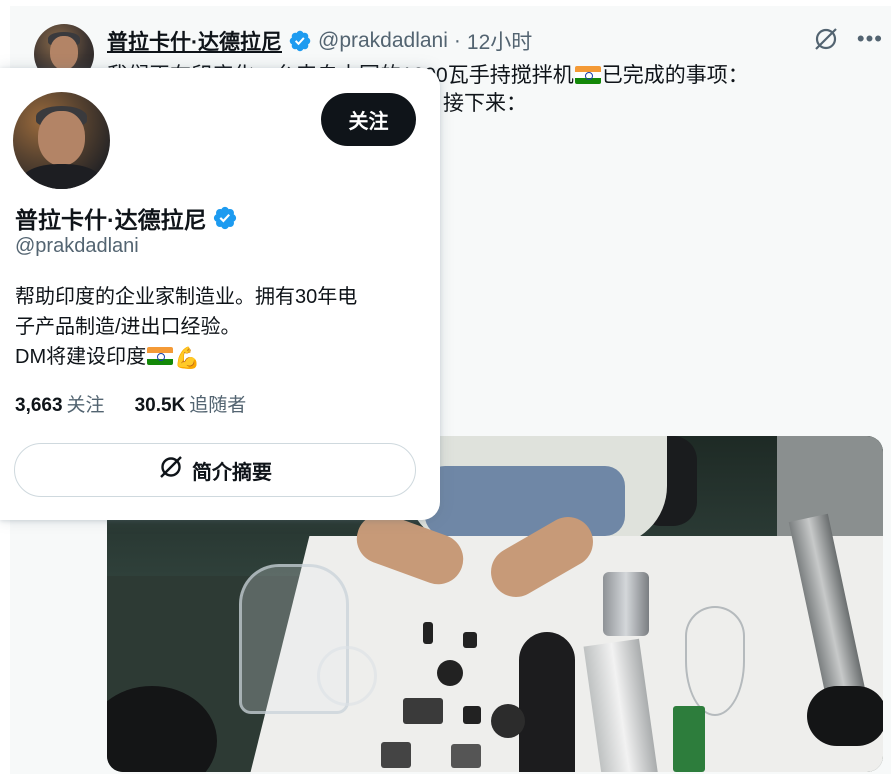 Image resolution: width=891 pixels, height=774 pixels. Describe the element at coordinates (108, 358) in the screenshot. I see `bio-line: DM将建设印度 💪` at that location.